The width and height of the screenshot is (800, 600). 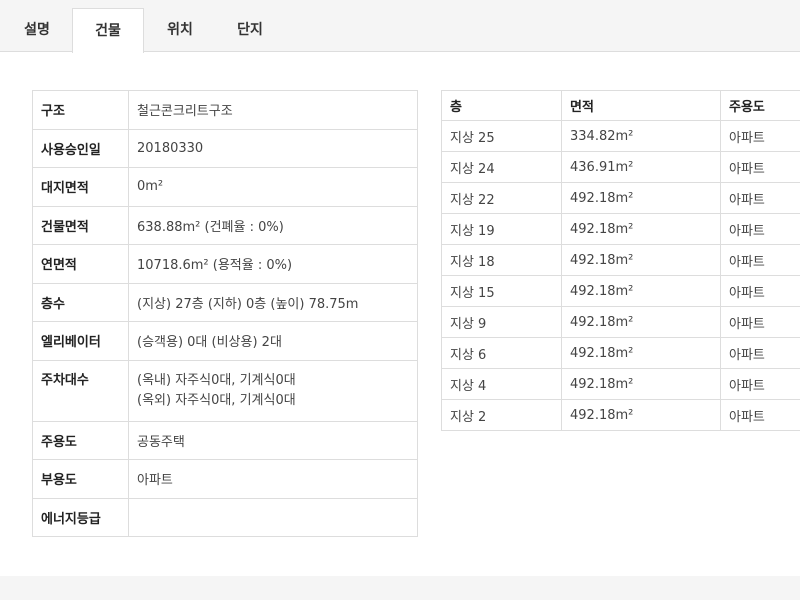 What do you see at coordinates (80, 264) in the screenshot?
I see `info-label: 연면적` at bounding box center [80, 264].